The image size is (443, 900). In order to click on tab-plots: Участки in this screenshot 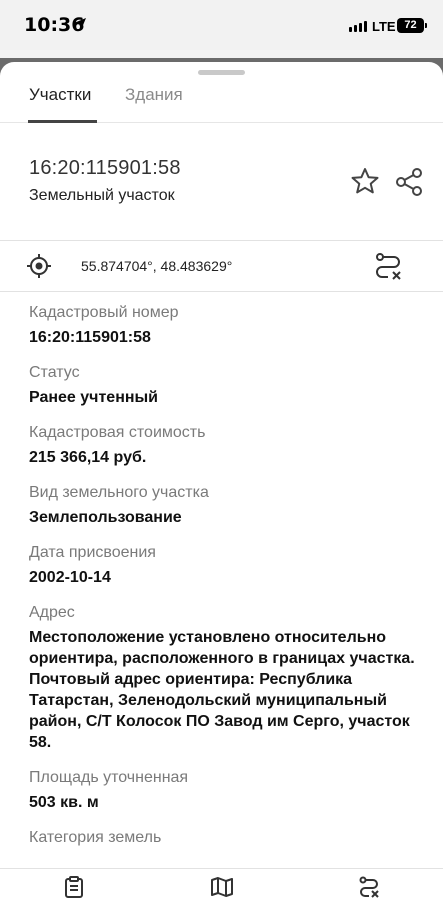, I will do `click(62, 104)`.